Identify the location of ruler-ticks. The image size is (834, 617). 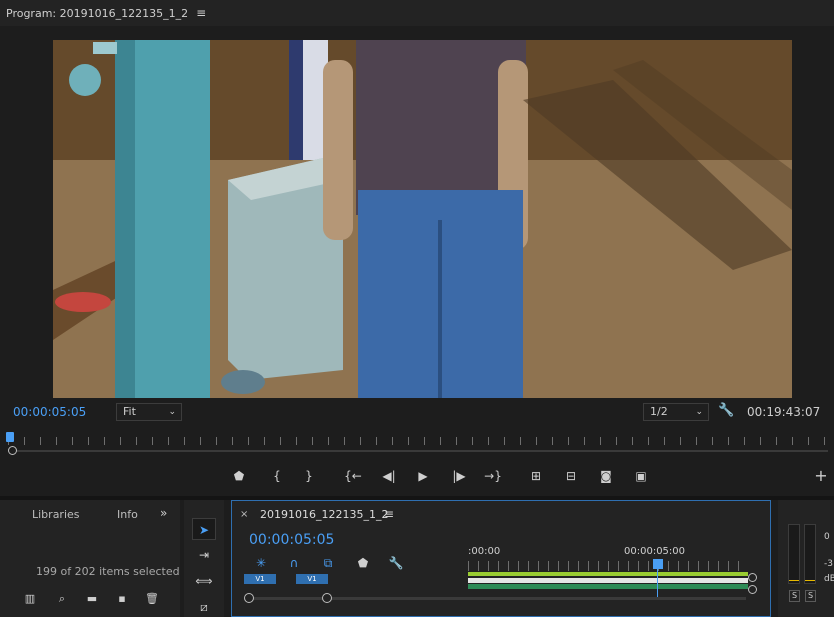
(418, 441).